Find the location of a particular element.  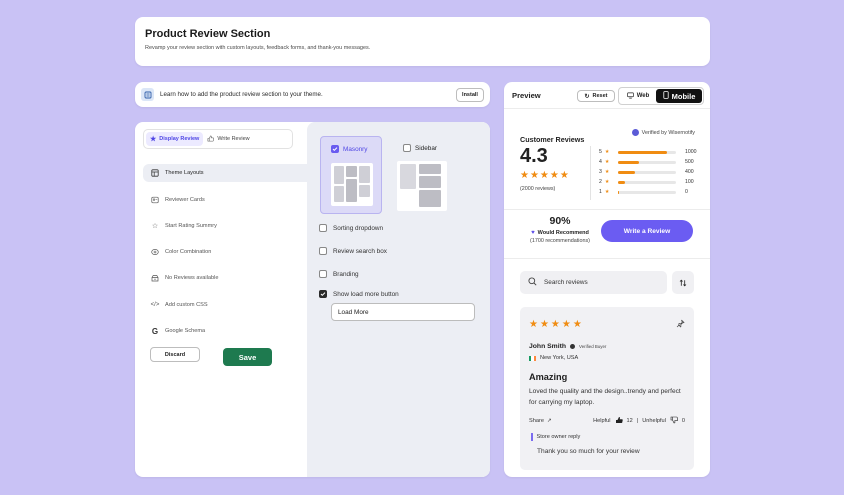

tab-display-review: ★ Display Review is located at coordinates (175, 139).